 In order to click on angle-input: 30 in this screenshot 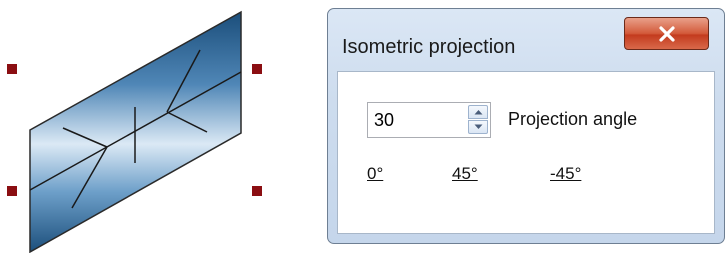, I will do `click(384, 120)`.